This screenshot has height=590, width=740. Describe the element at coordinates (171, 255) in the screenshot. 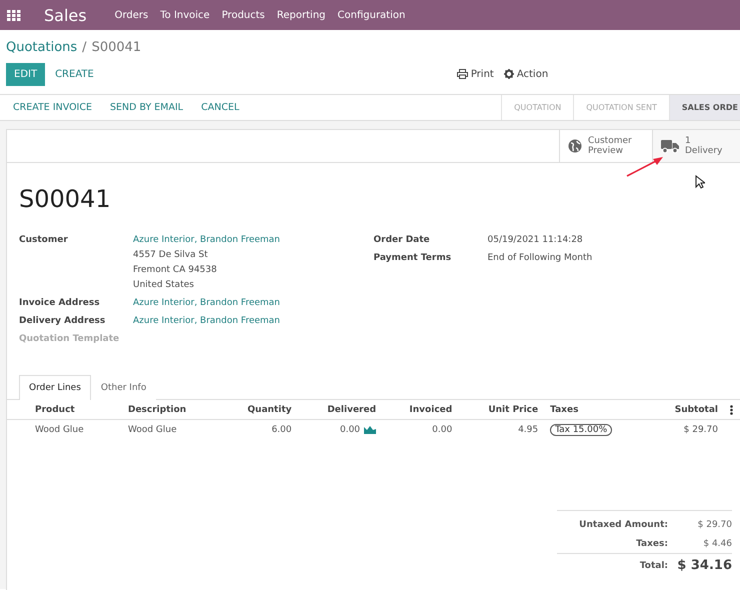

I see `address-line: 4557 De Silva St` at that location.